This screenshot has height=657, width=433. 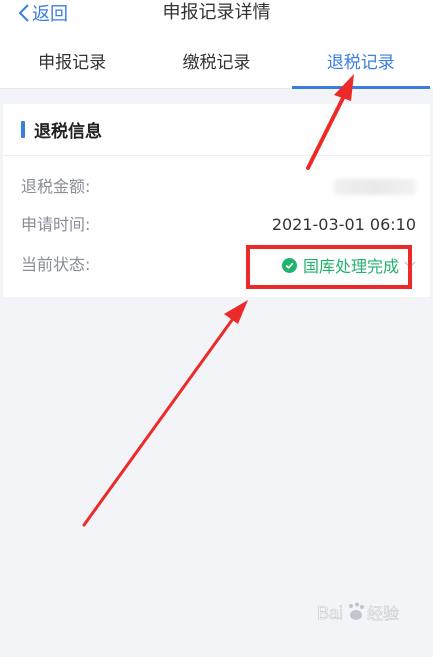 What do you see at coordinates (362, 616) in the screenshot?
I see `baidu-jingyan-watermark: Bai 经验` at bounding box center [362, 616].